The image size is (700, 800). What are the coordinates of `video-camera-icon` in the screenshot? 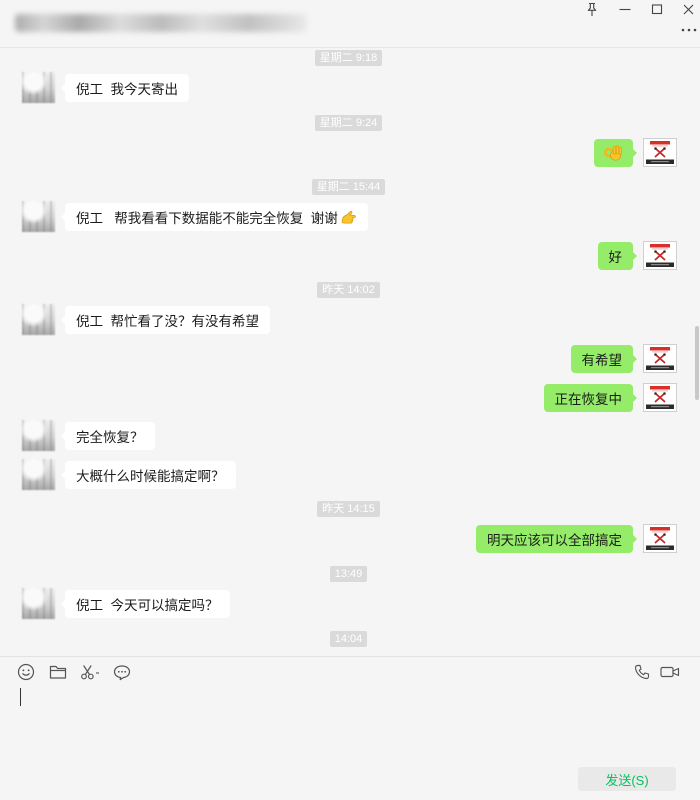 It's located at (670, 672).